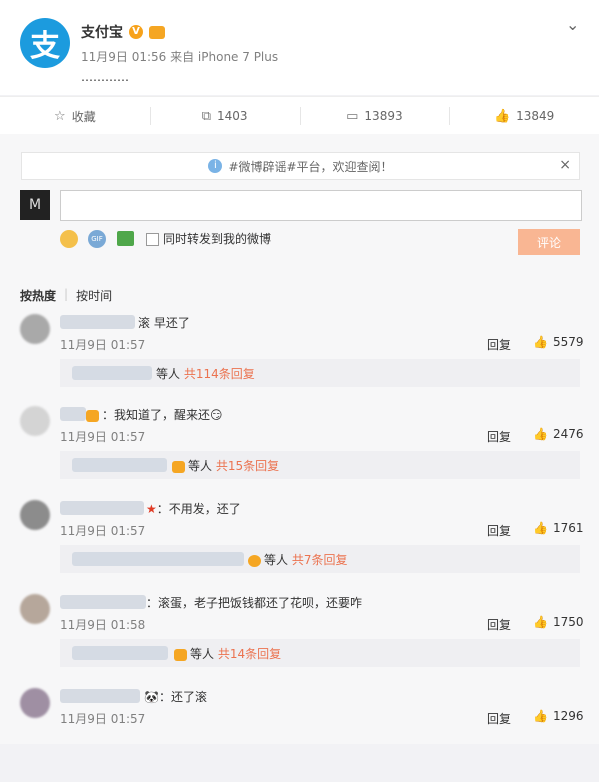 This screenshot has height=782, width=599. Describe the element at coordinates (193, 509) in the screenshot. I see `comment-text: ★：不用发，还了` at that location.